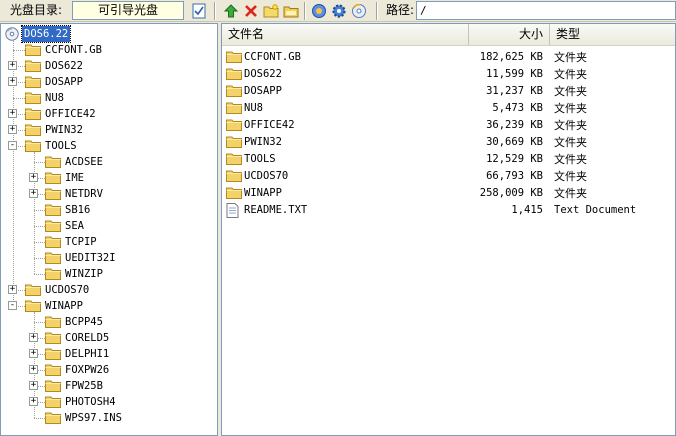 This screenshot has width=676, height=436. Describe the element at coordinates (93, 418) in the screenshot. I see `tree-item-label: WPS97.INS` at that location.